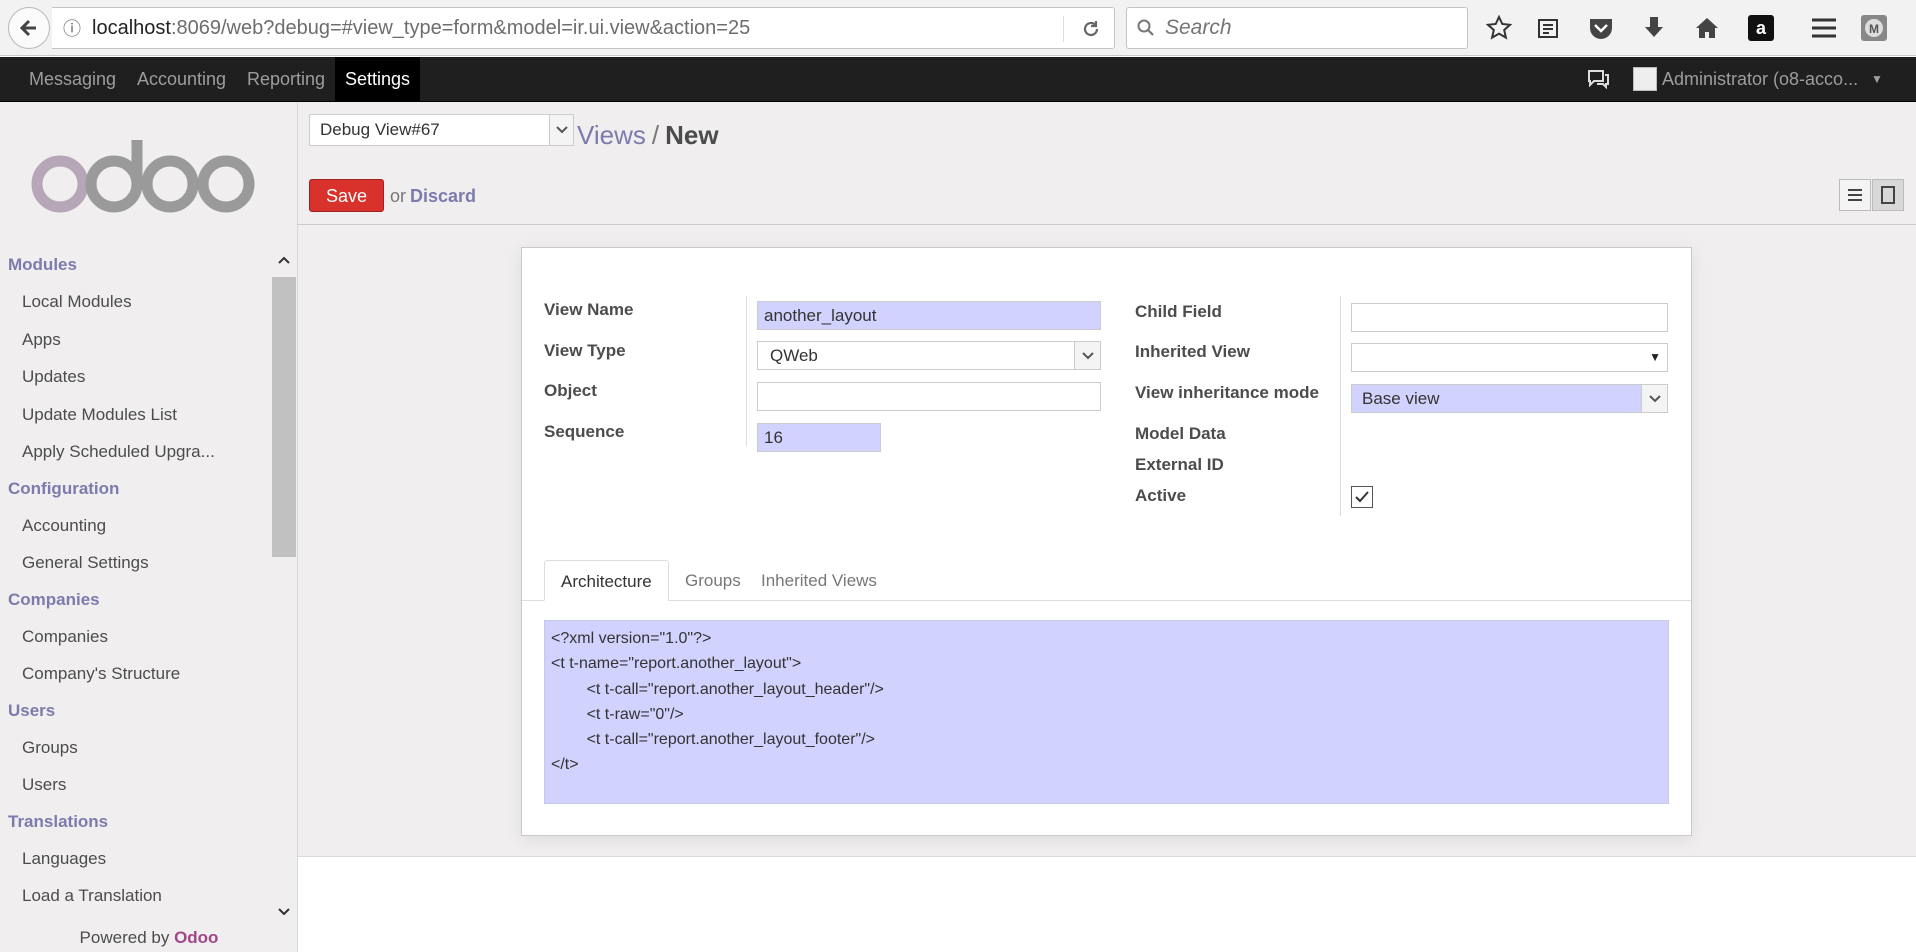 The width and height of the screenshot is (1916, 952). What do you see at coordinates (136, 822) in the screenshot?
I see `sidebar-section-translations: Translations` at bounding box center [136, 822].